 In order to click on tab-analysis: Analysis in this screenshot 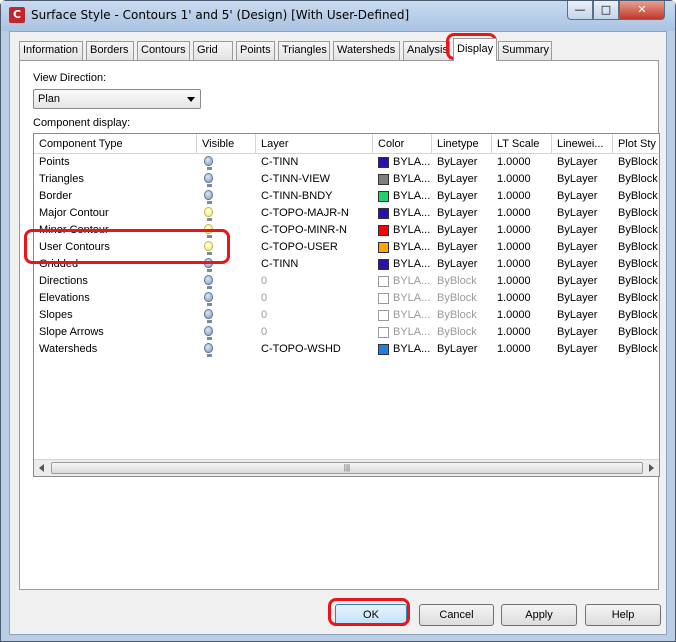, I will do `click(426, 50)`.